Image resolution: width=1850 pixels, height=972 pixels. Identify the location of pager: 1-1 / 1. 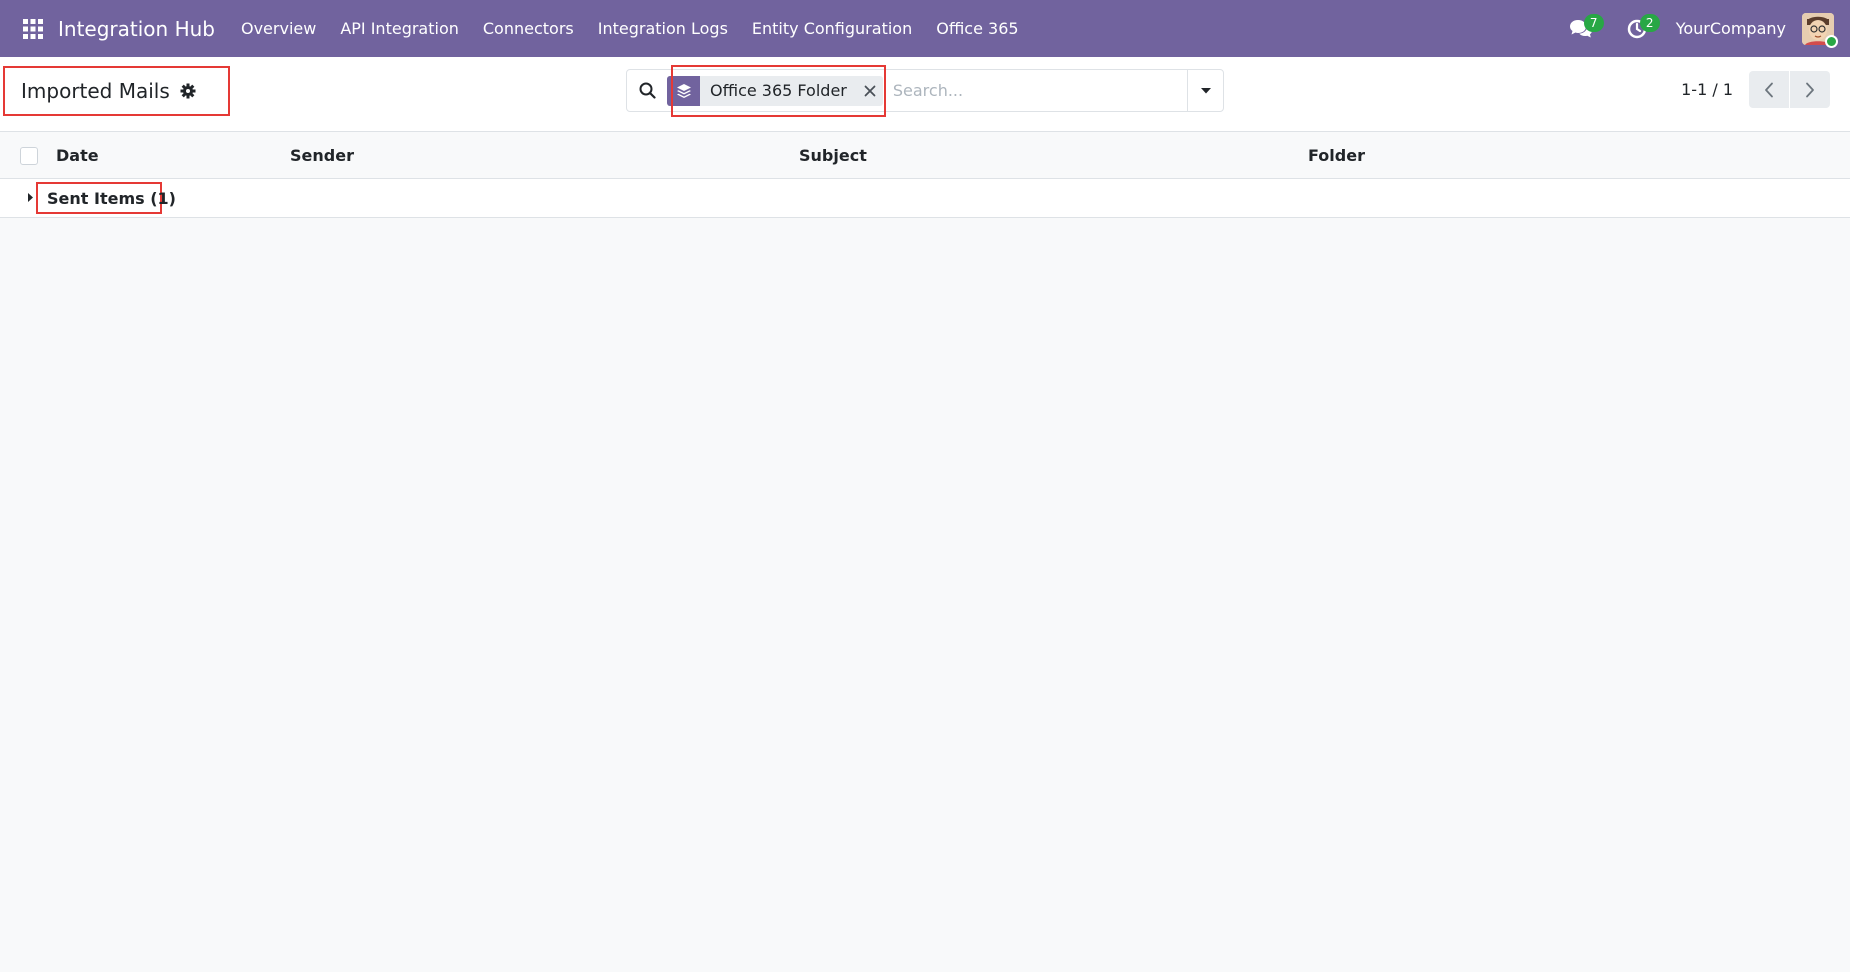
(1755, 89).